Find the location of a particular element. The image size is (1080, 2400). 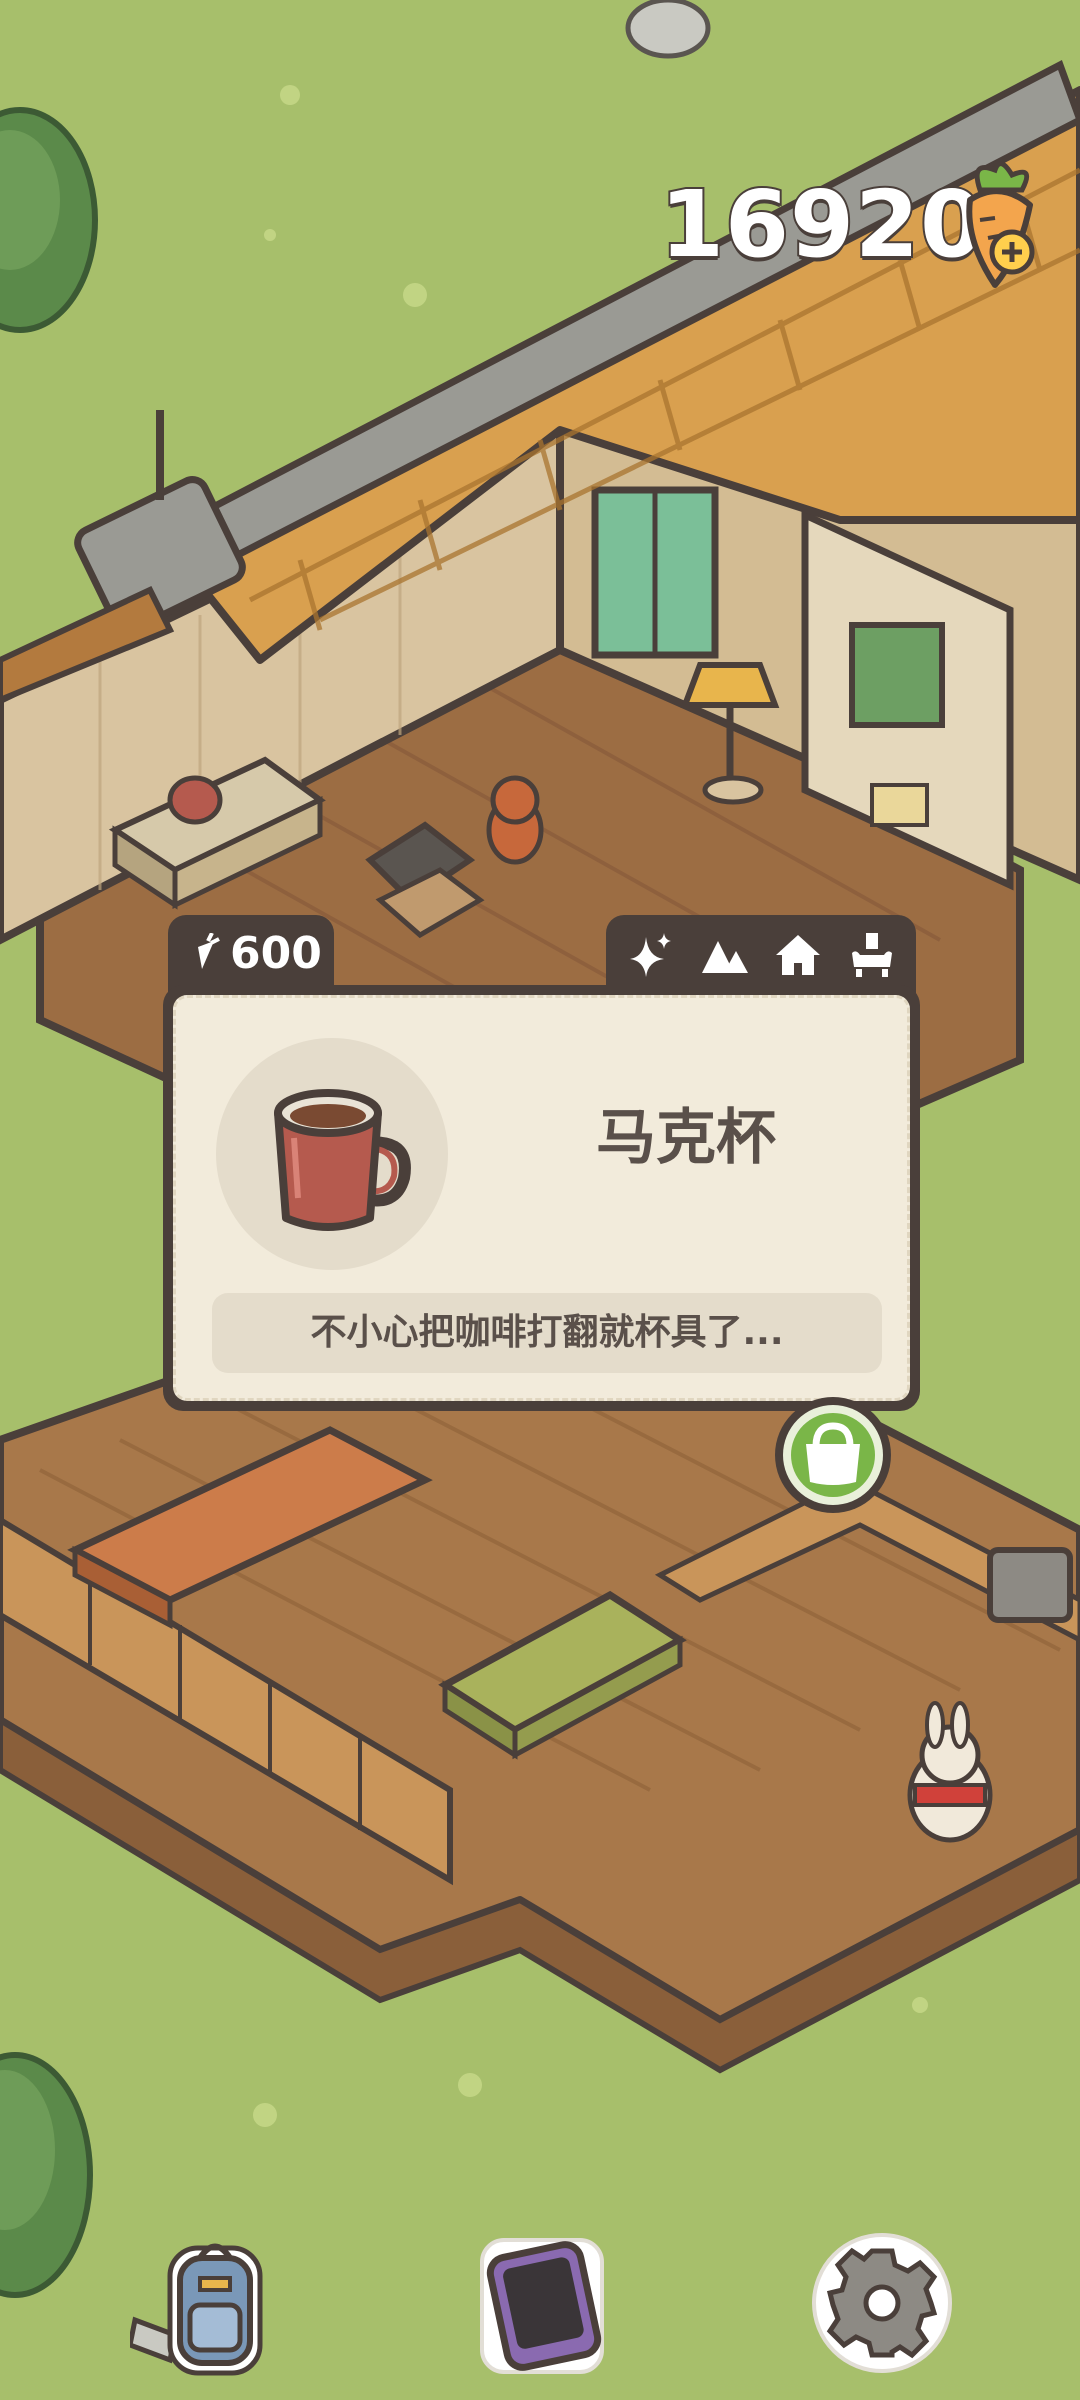

item-price-tab: 600 is located at coordinates (251, 954).